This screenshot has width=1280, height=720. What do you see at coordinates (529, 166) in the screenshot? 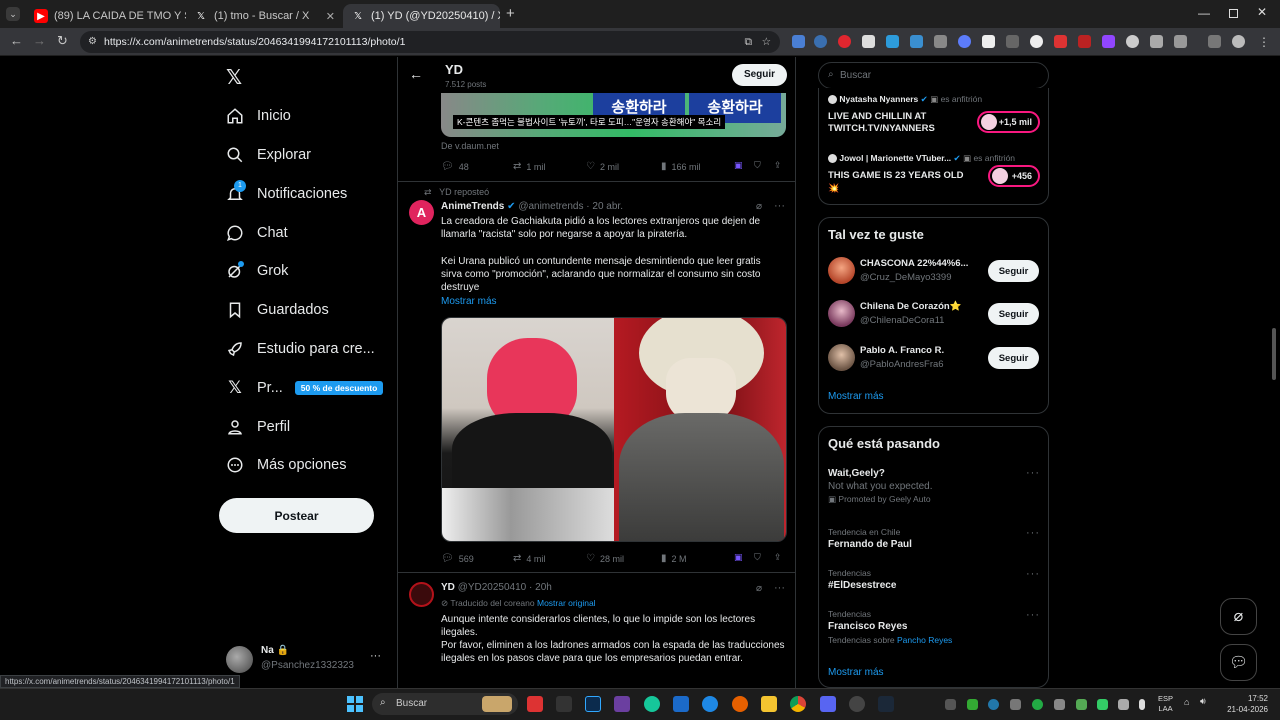
I see `repost-button: ⇄ 1 mil` at bounding box center [529, 166].